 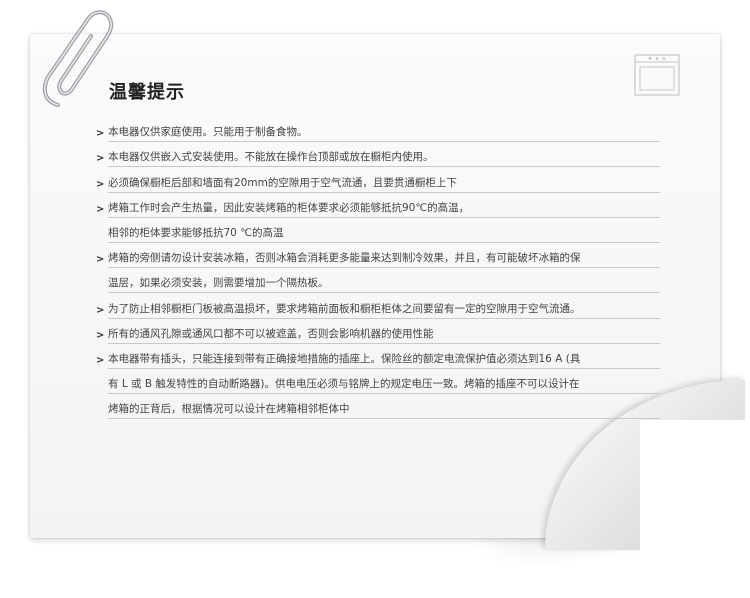 What do you see at coordinates (147, 92) in the screenshot?
I see `page-title: 温馨提示` at bounding box center [147, 92].